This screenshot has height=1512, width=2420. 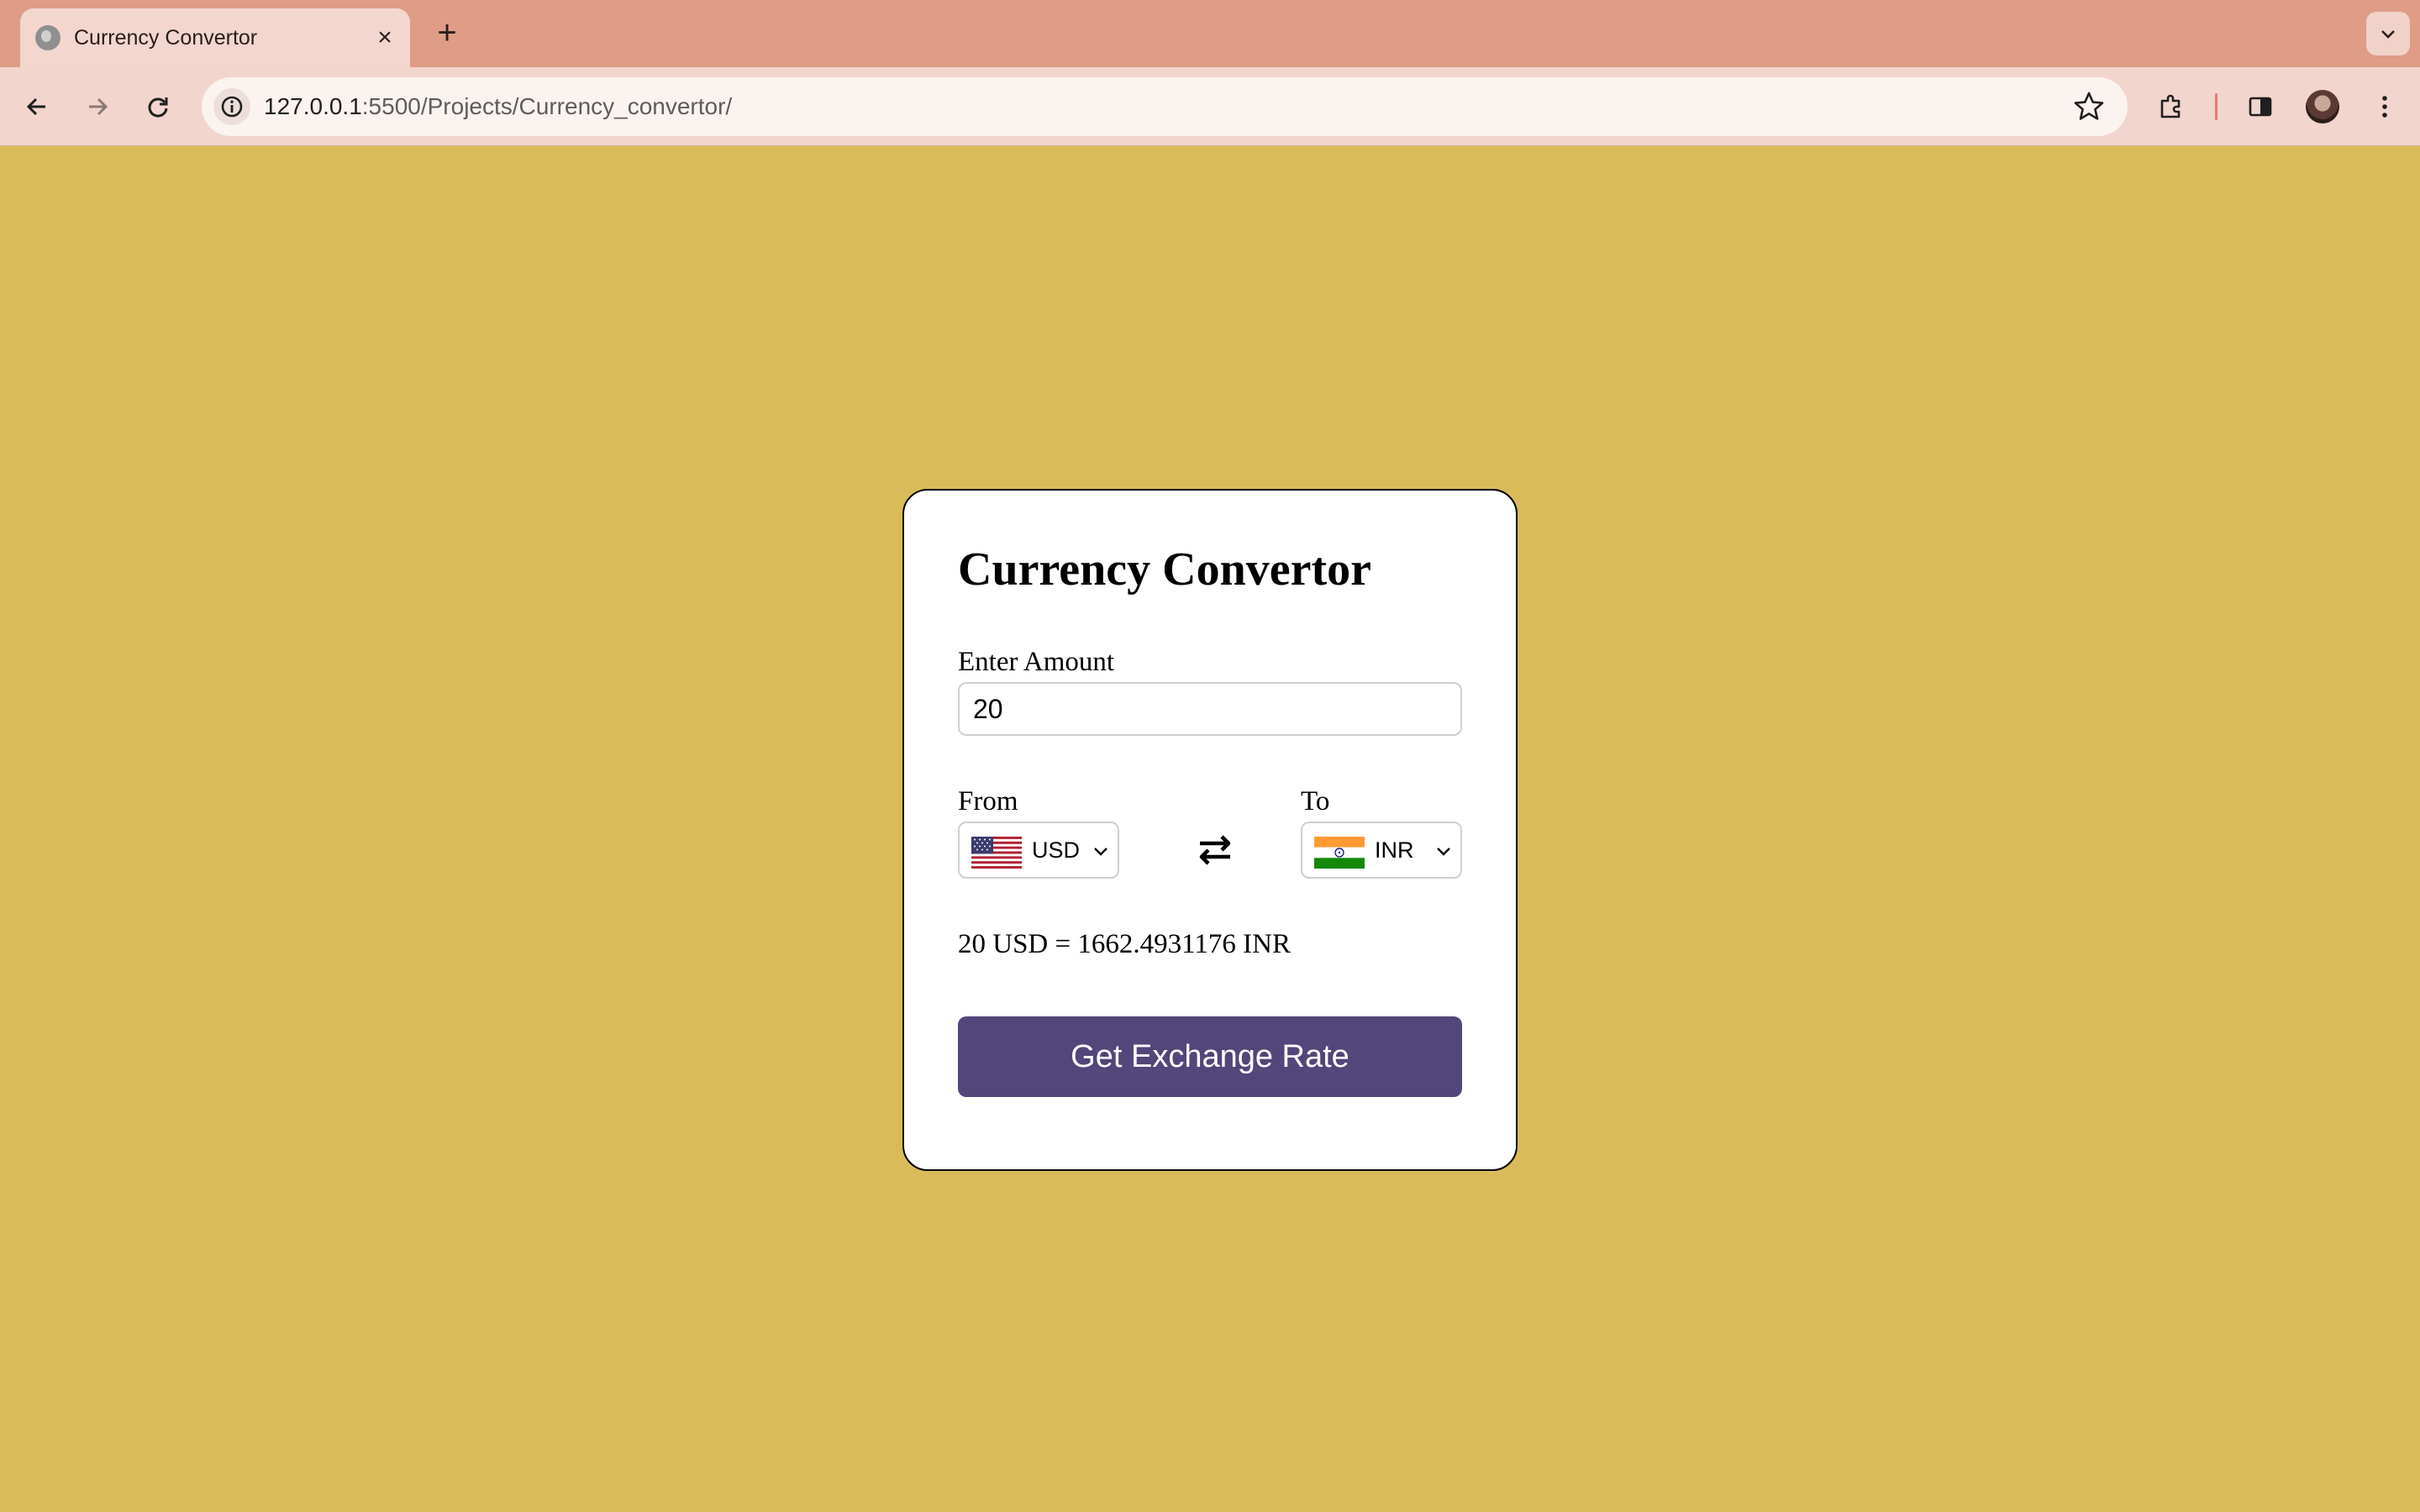 I want to click on to-currency-select: INR, so click(x=1381, y=850).